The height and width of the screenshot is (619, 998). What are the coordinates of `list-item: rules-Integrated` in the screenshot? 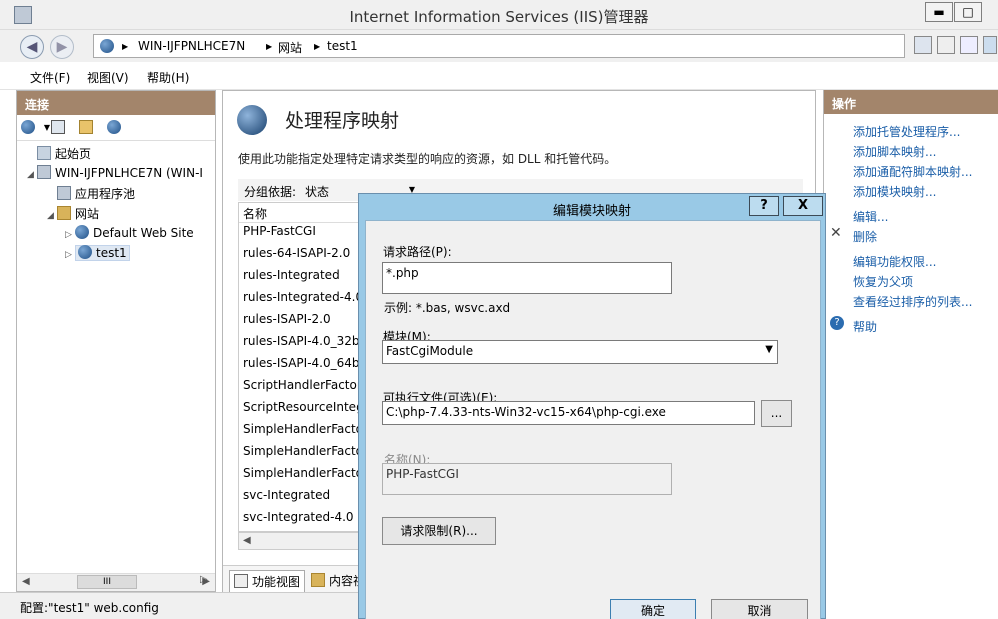 It's located at (291, 275).